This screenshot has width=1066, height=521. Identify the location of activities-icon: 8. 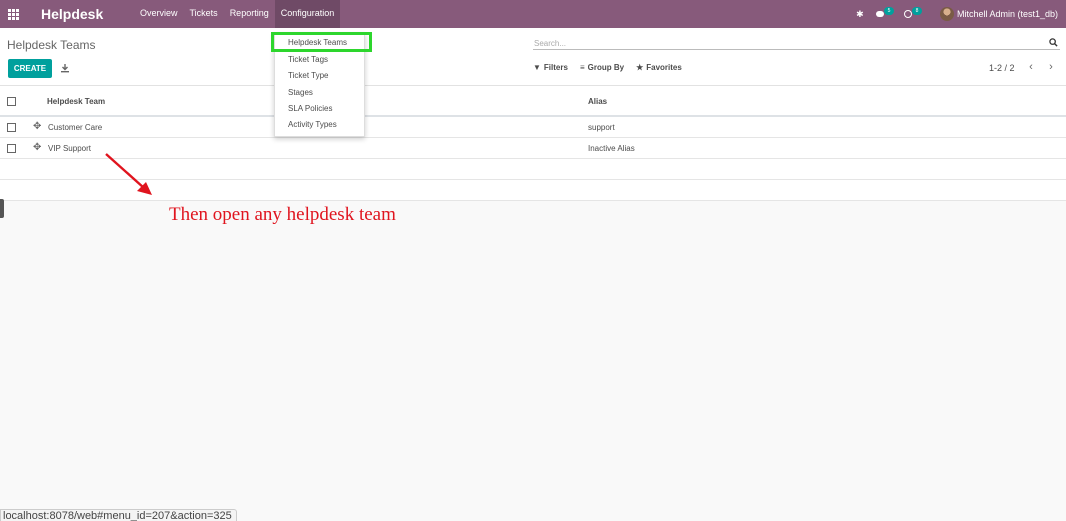
(912, 13).